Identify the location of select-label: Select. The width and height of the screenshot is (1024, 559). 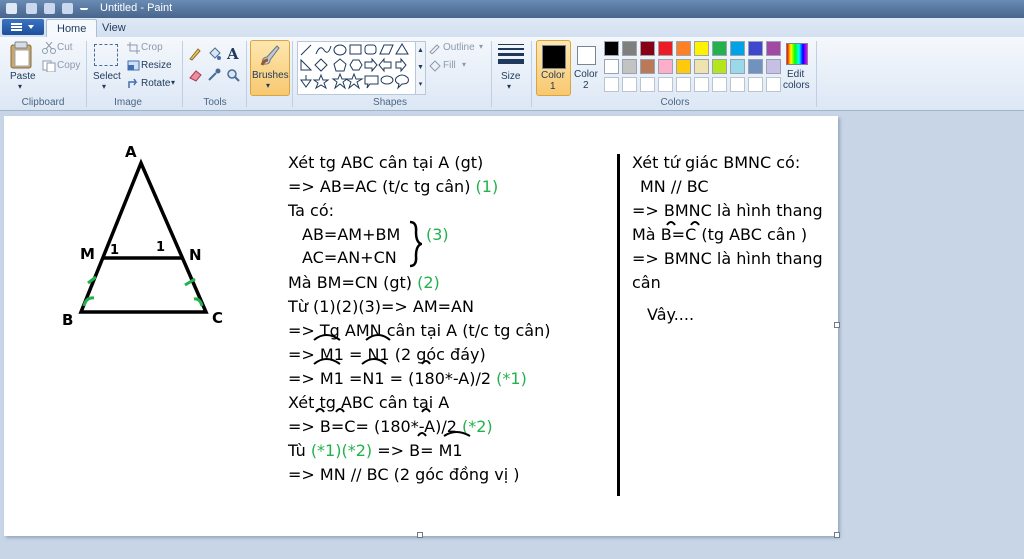
(107, 76).